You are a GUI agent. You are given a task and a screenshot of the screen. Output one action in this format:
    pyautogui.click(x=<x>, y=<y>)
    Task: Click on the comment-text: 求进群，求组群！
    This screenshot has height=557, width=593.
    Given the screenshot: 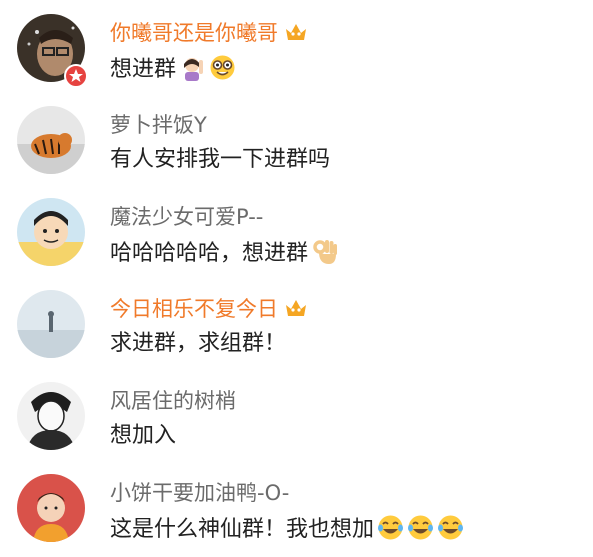 What is the action you would take?
    pyautogui.click(x=198, y=344)
    